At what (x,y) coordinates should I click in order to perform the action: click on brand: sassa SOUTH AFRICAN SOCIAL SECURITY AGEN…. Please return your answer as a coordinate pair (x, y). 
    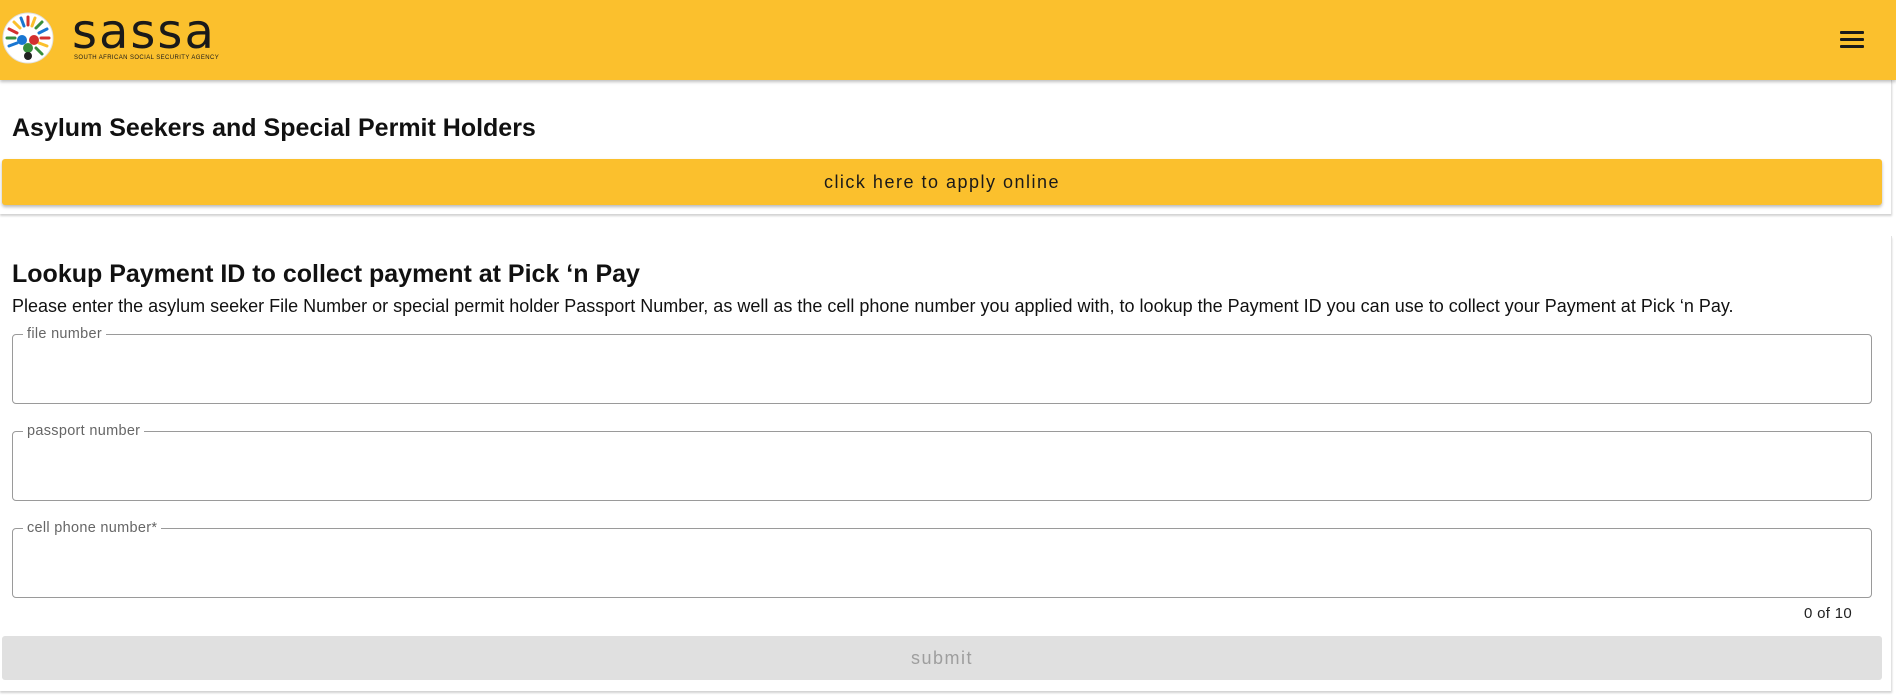
    Looking at the image, I should click on (145, 33).